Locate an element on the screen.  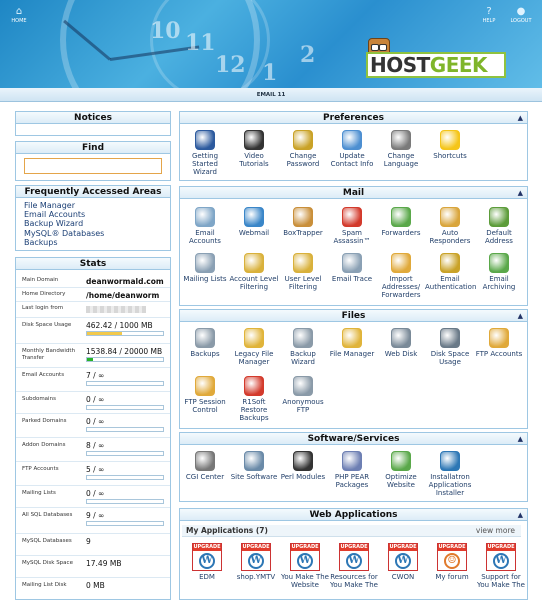
mail-item: Auto Responders is located at coordinates (450, 226).